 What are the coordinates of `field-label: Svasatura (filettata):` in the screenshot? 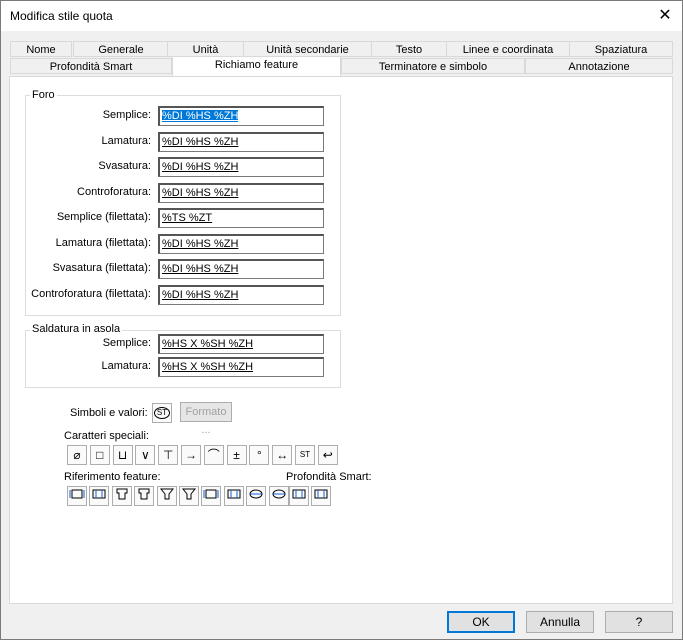 It's located at (101, 268).